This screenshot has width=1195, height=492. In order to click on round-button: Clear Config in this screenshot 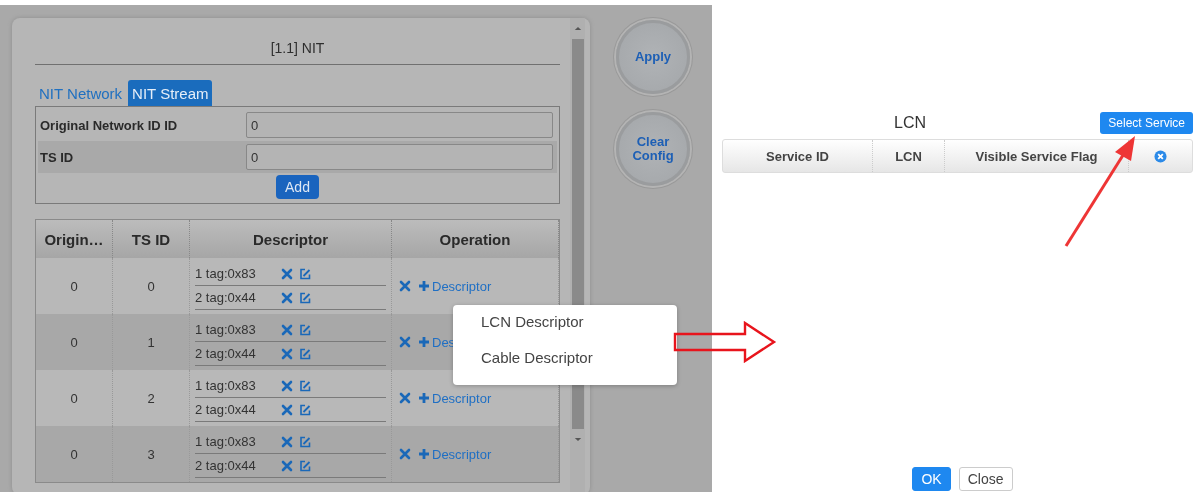, I will do `click(653, 149)`.